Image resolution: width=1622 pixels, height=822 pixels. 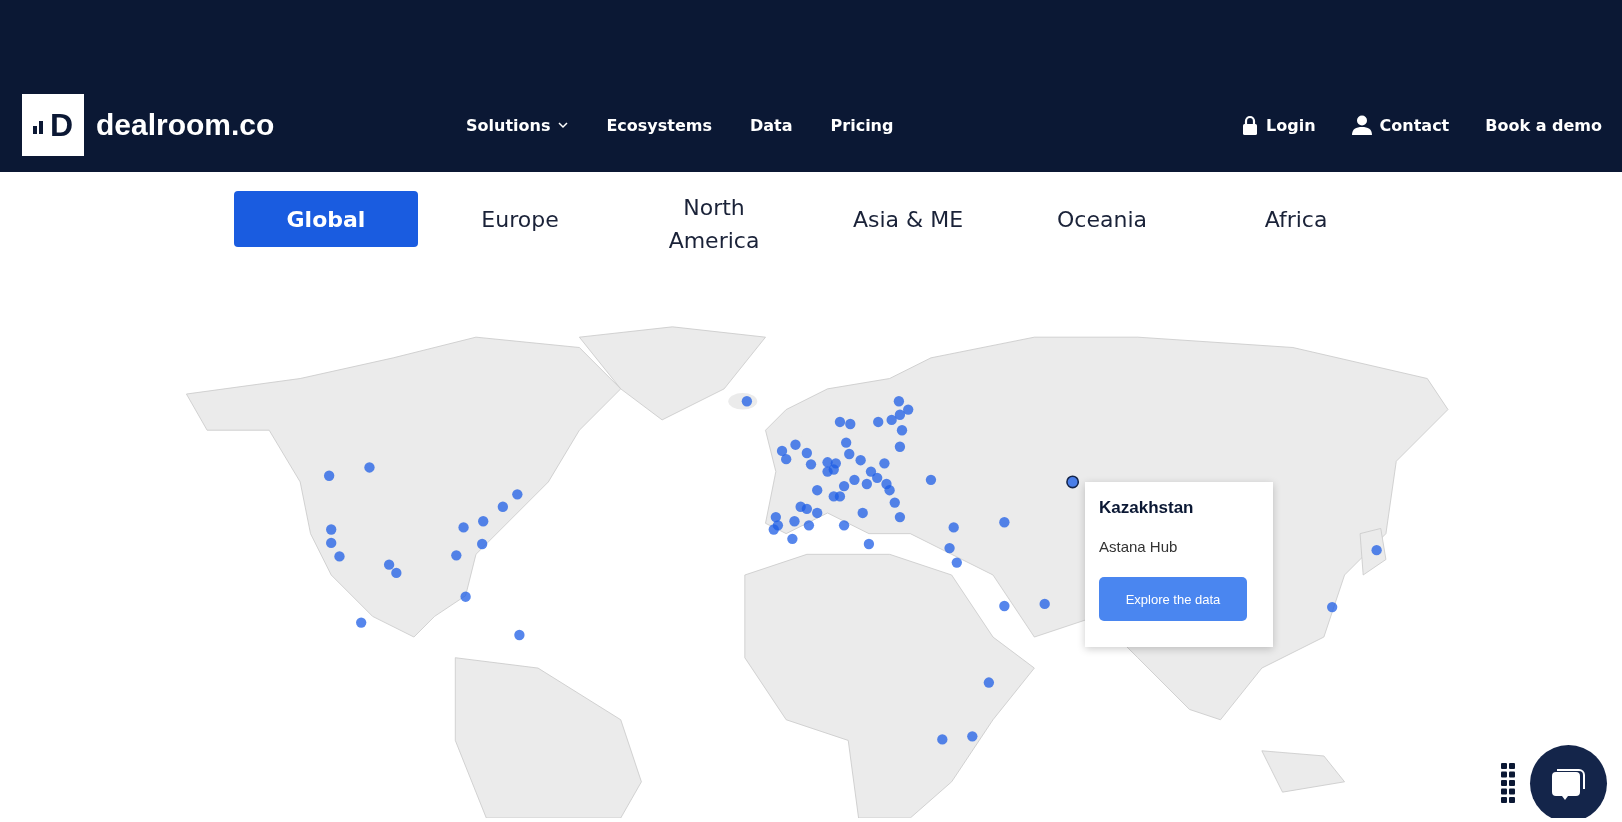 What do you see at coordinates (771, 125) in the screenshot?
I see `nav-link: Data` at bounding box center [771, 125].